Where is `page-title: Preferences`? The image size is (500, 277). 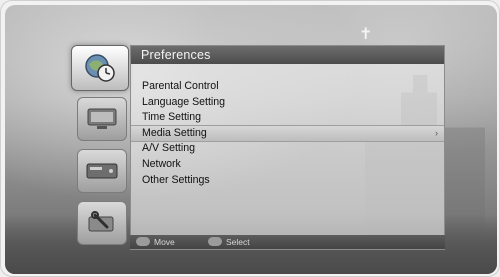
page-title: Preferences is located at coordinates (176, 55).